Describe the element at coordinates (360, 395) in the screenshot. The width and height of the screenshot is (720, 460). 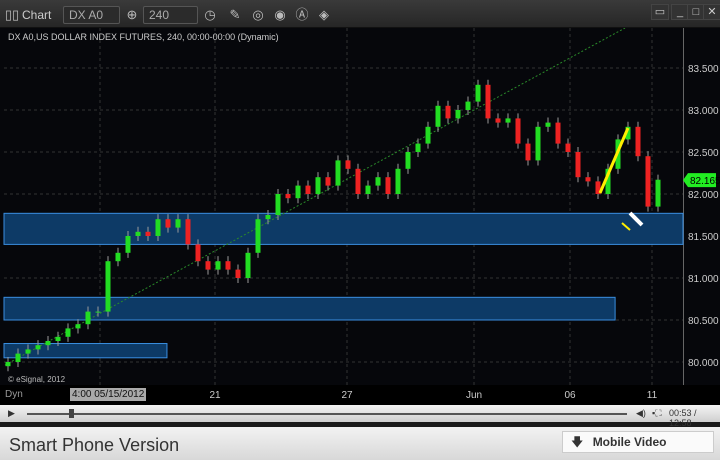
I see `time-axis: Dyn 4:00 05/15/2012 21 27 Jun 06 11` at that location.